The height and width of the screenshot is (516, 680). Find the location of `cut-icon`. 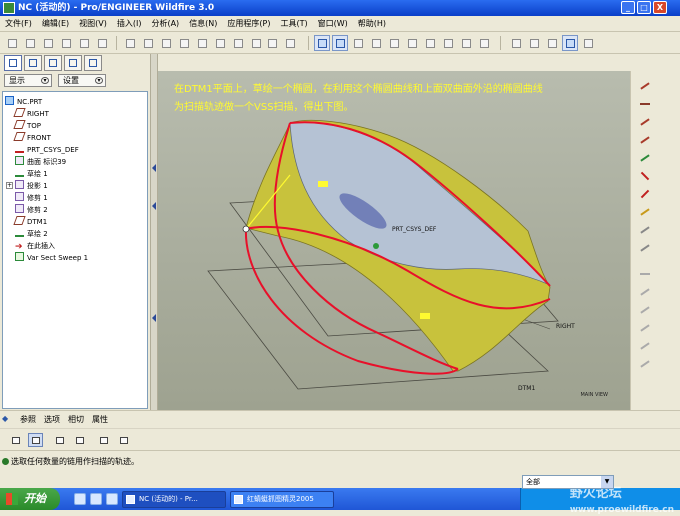

cut-icon is located at coordinates (166, 43).